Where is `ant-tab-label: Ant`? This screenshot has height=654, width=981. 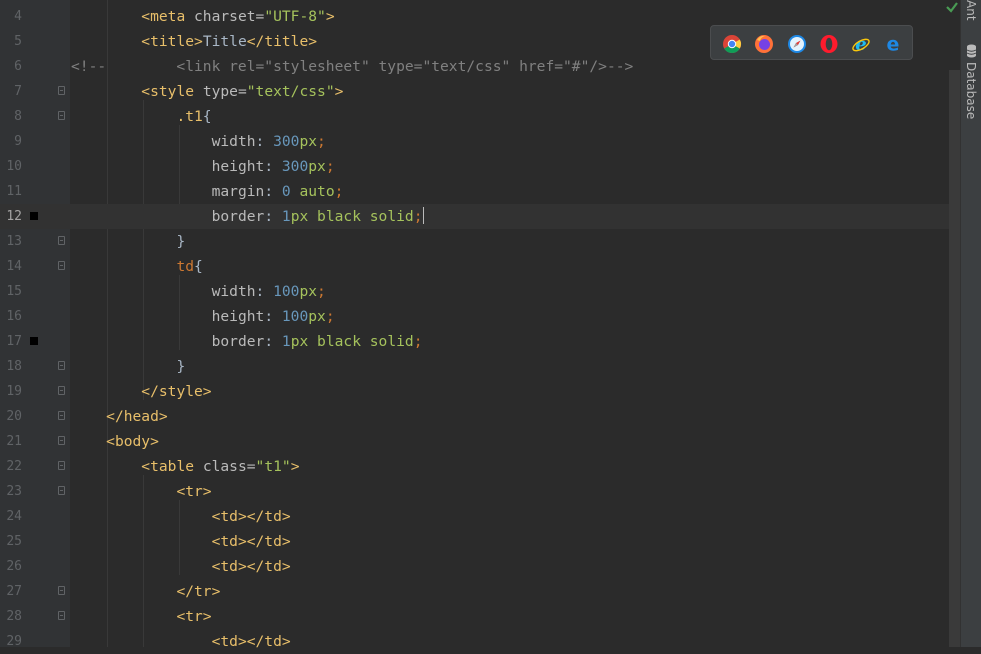 ant-tab-label: Ant is located at coordinates (971, 10).